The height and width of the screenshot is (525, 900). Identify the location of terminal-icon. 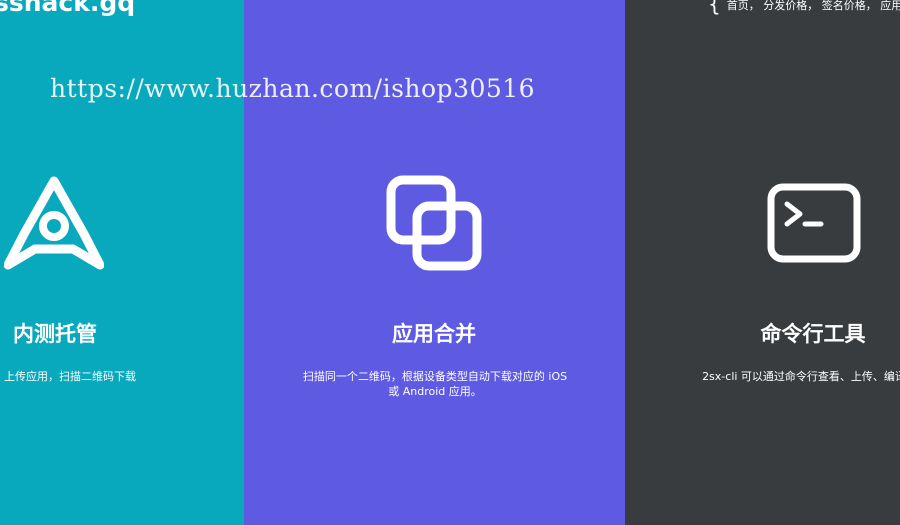
(814, 223).